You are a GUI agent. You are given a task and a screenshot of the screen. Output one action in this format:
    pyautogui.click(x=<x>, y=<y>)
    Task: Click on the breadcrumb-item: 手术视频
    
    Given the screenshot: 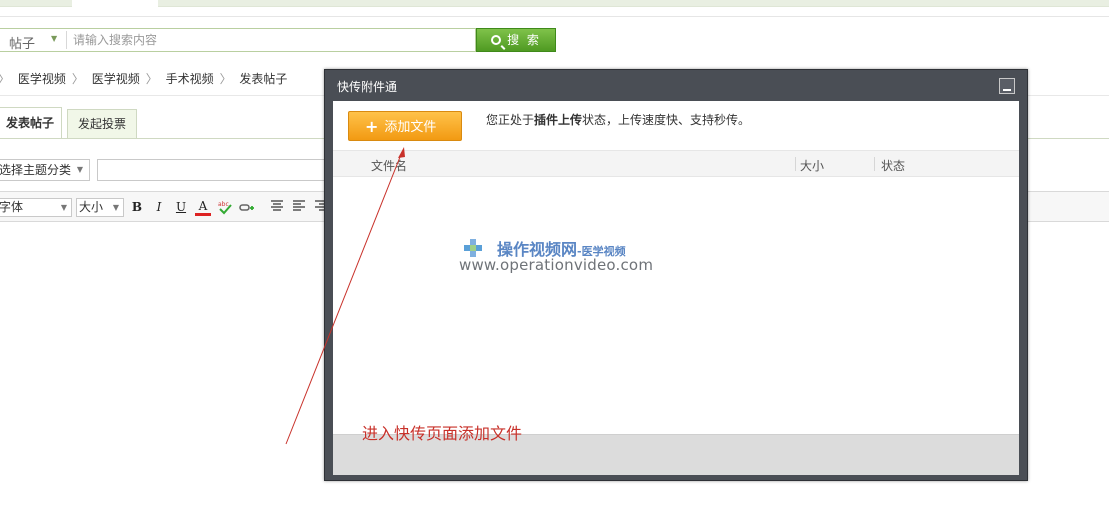 What is the action you would take?
    pyautogui.click(x=190, y=79)
    